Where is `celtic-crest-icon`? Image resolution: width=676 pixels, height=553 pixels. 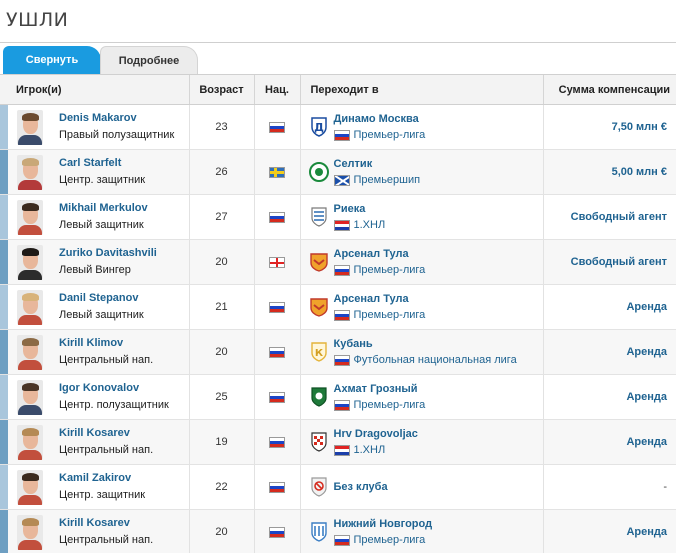
celtic-crest-icon is located at coordinates (318, 172).